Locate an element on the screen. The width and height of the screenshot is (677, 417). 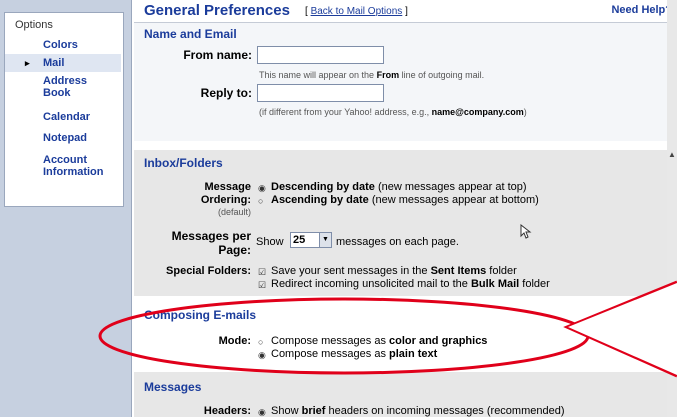
callout-fill is located at coordinates (622, 329).